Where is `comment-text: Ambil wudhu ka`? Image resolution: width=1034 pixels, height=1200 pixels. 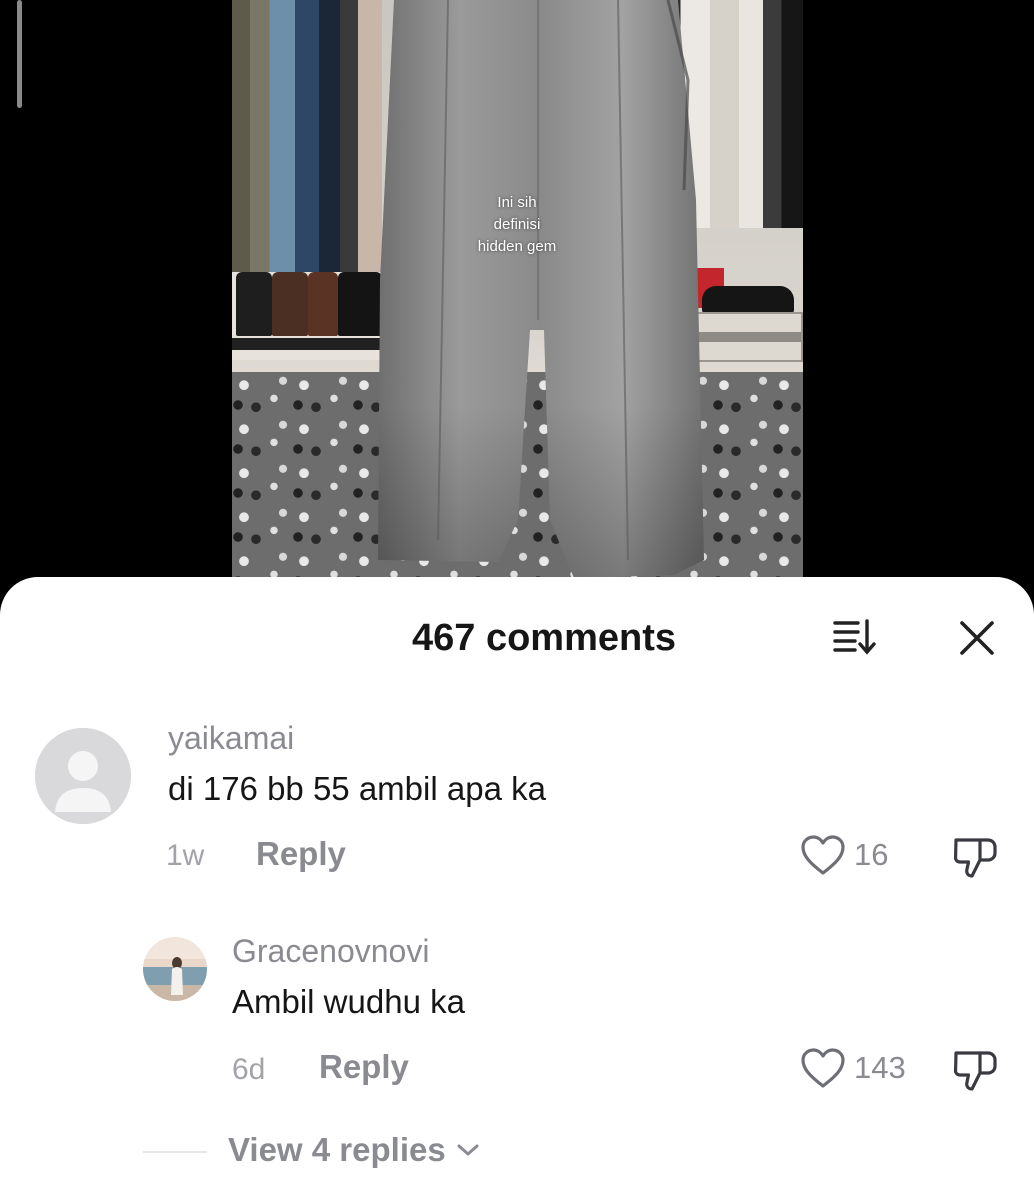
comment-text: Ambil wudhu ka is located at coordinates (348, 1001).